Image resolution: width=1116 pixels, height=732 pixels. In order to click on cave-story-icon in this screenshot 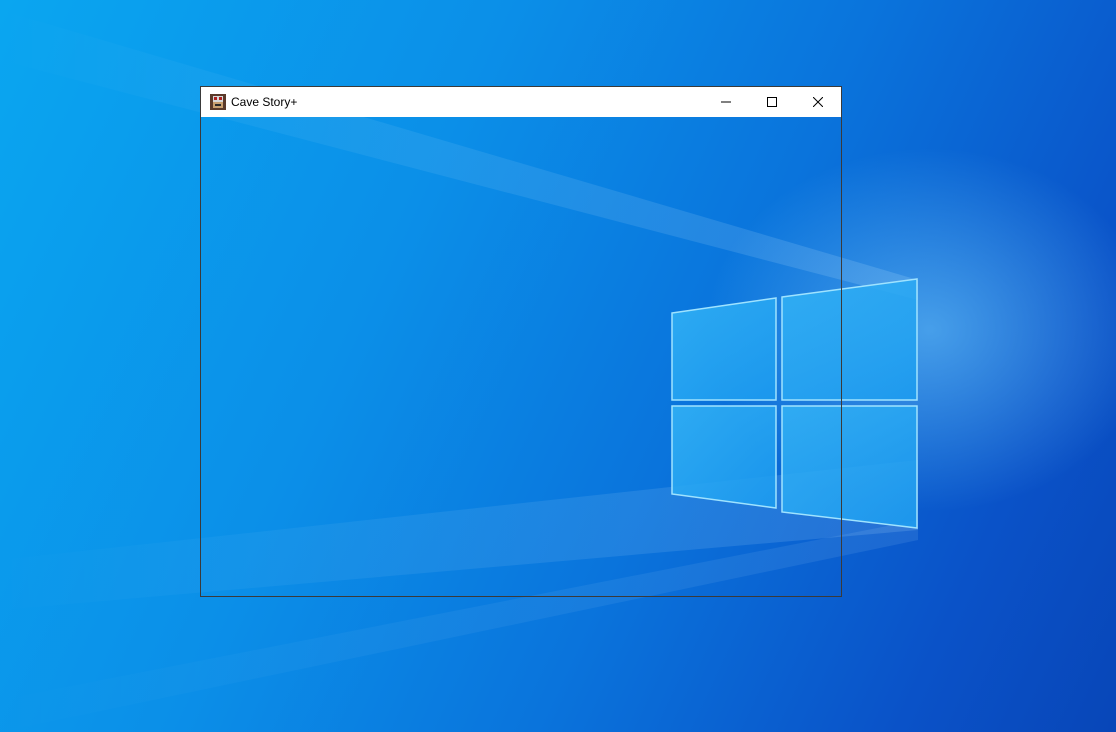, I will do `click(218, 102)`.